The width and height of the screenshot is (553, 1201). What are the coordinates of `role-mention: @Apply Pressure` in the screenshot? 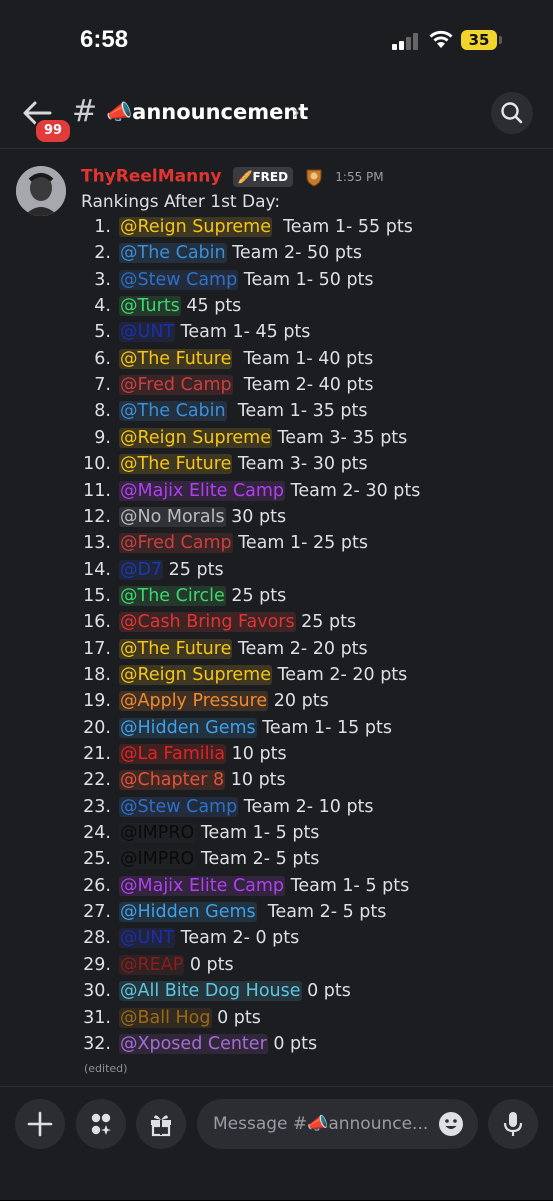 It's located at (194, 701).